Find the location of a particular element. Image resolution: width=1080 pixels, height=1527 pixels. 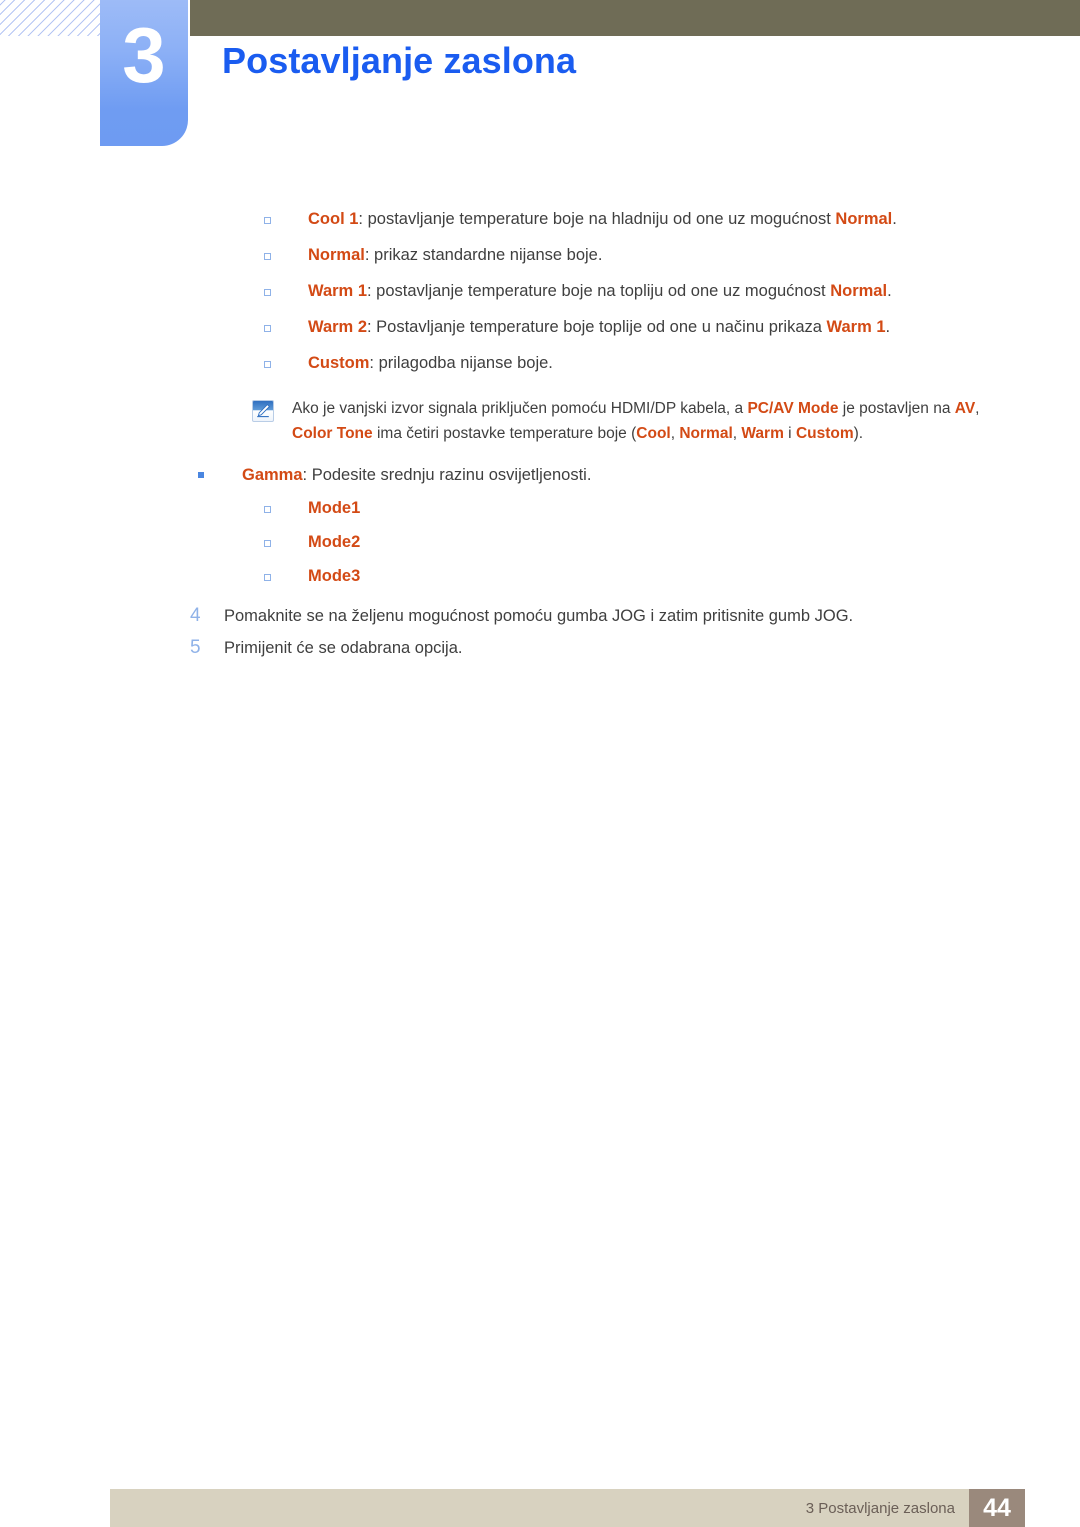

footer-content: 3 Postavljanje zaslona 44 is located at coordinates (915, 1508).